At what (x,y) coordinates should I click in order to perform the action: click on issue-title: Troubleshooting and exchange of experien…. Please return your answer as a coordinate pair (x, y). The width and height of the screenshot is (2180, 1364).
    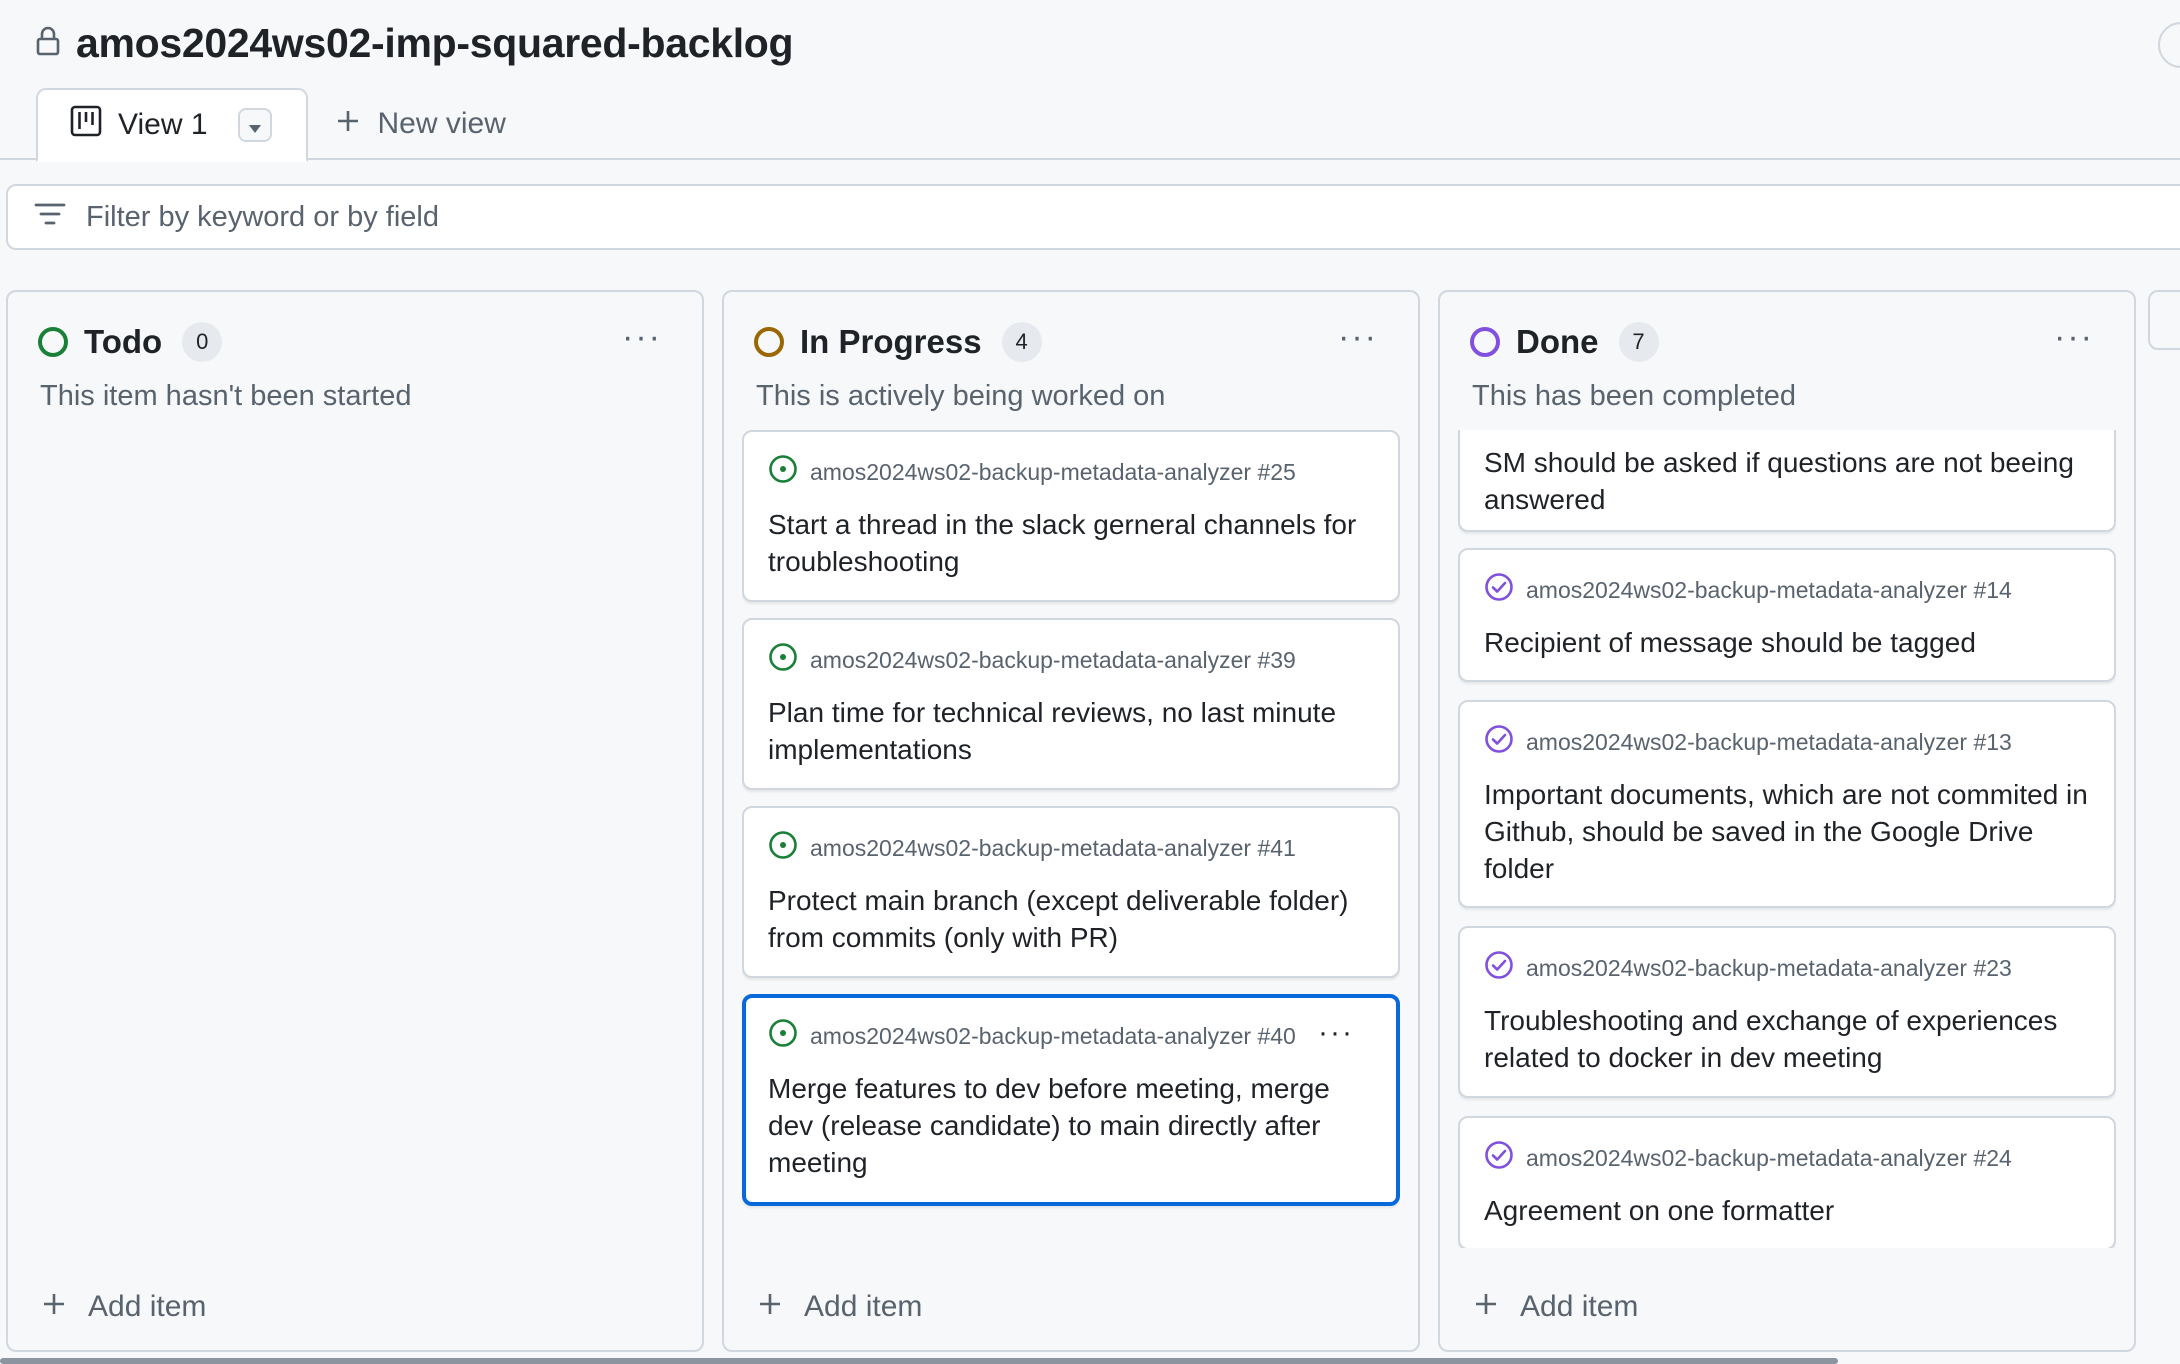
    Looking at the image, I should click on (1788, 1039).